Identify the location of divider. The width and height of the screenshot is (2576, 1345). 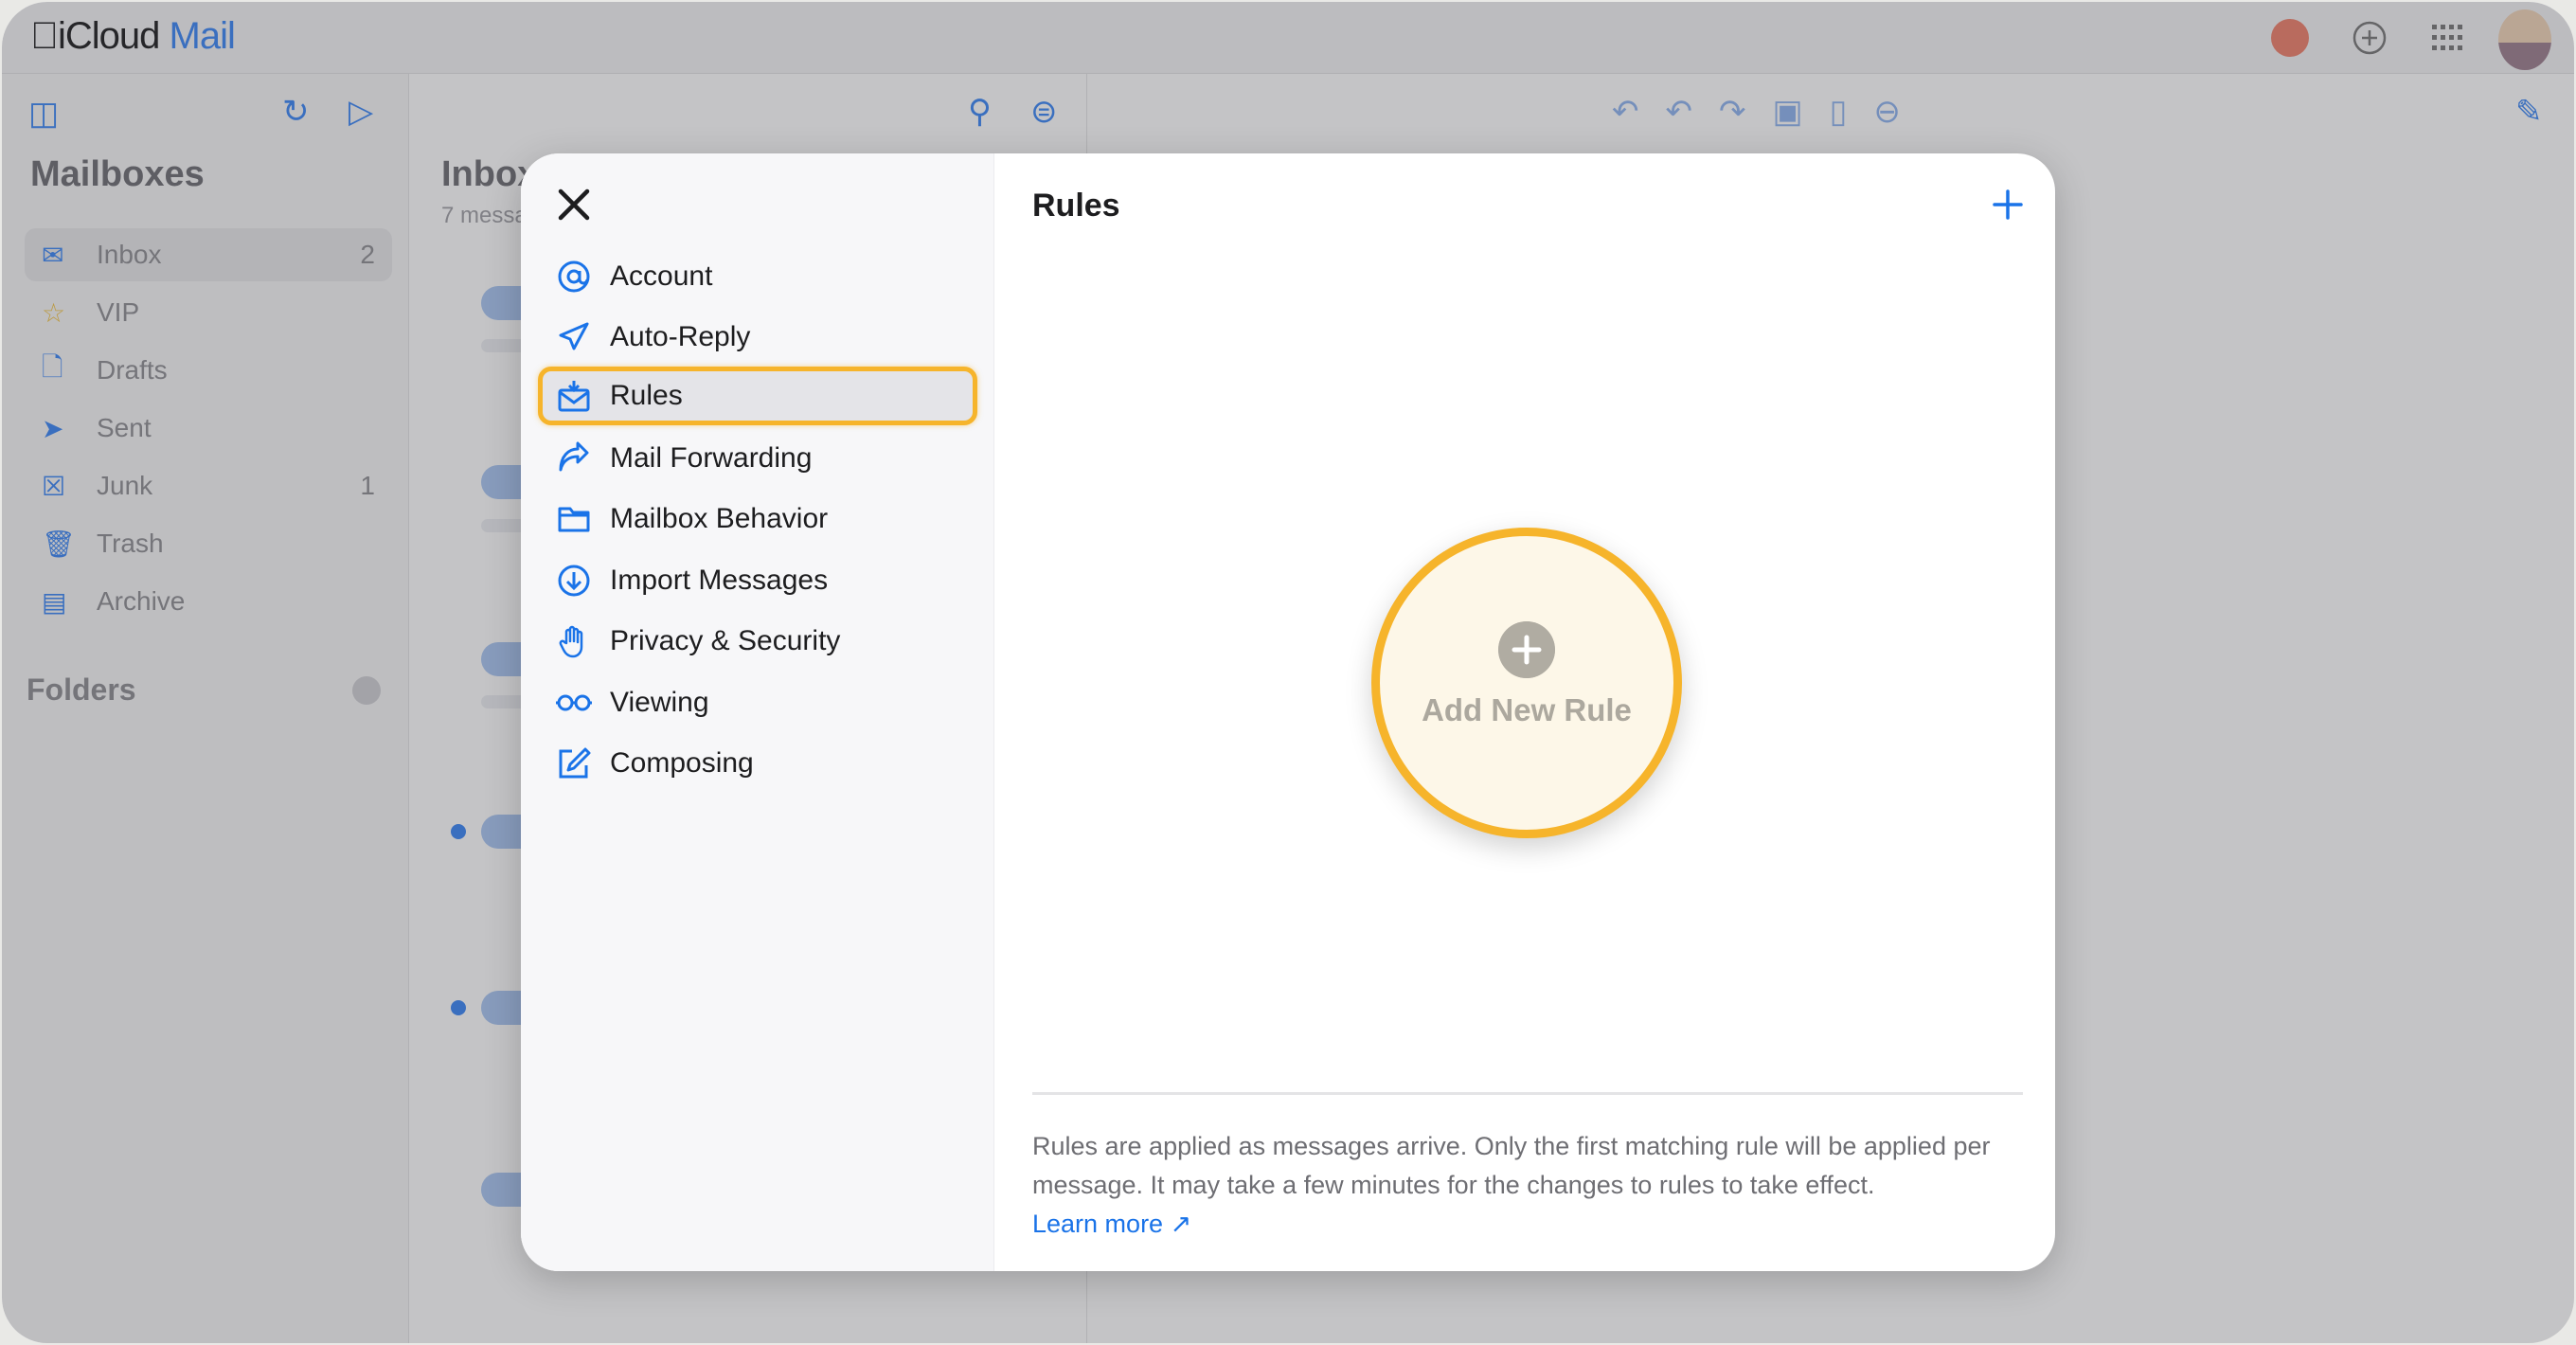
(1527, 1093).